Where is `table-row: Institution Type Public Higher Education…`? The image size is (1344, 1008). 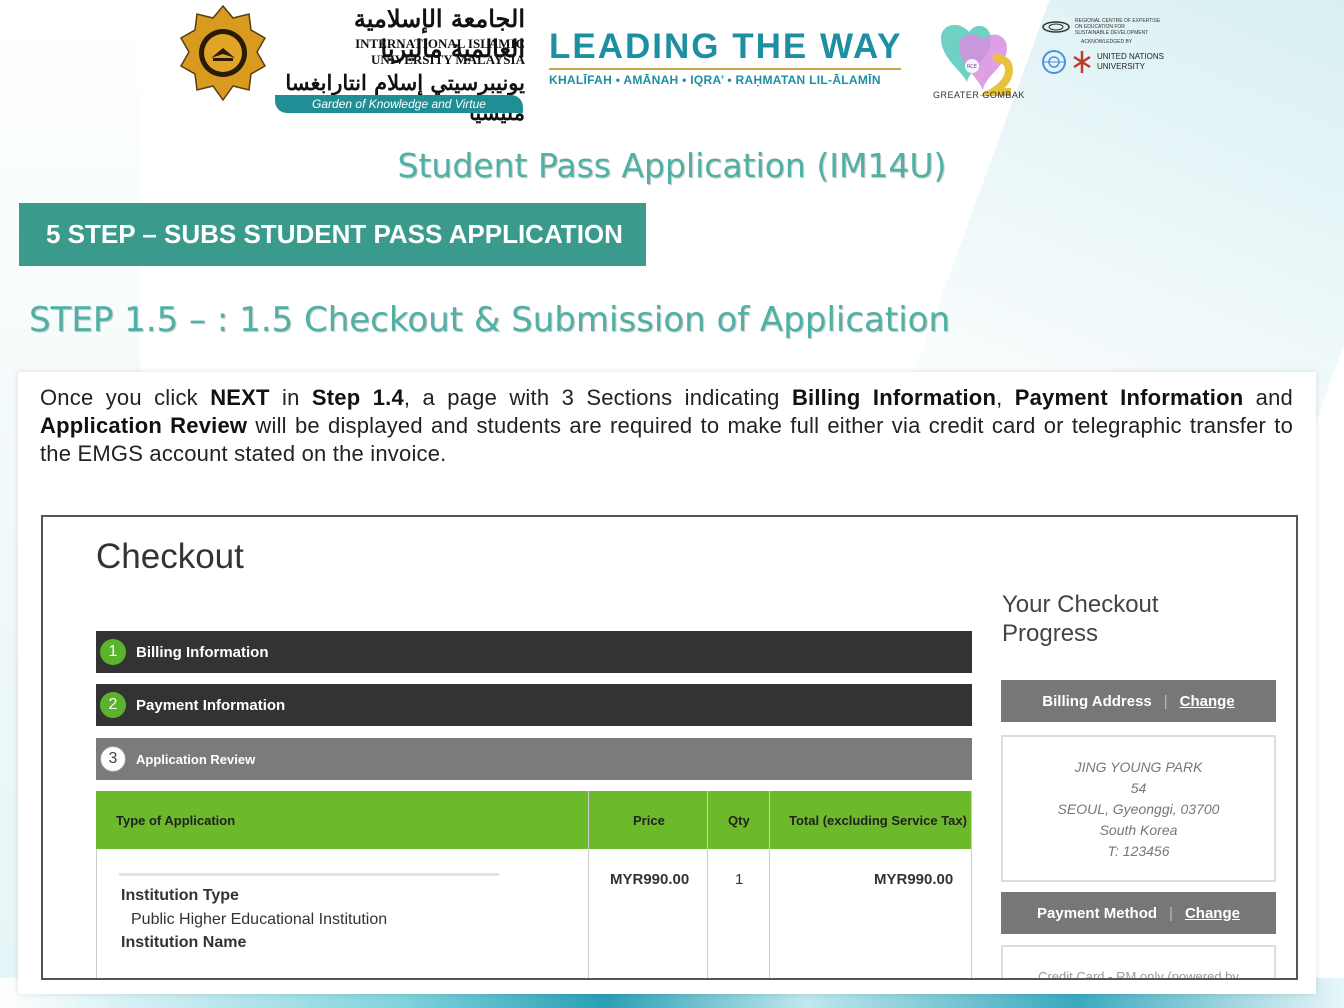 table-row: Institution Type Public Higher Education… is located at coordinates (534, 913).